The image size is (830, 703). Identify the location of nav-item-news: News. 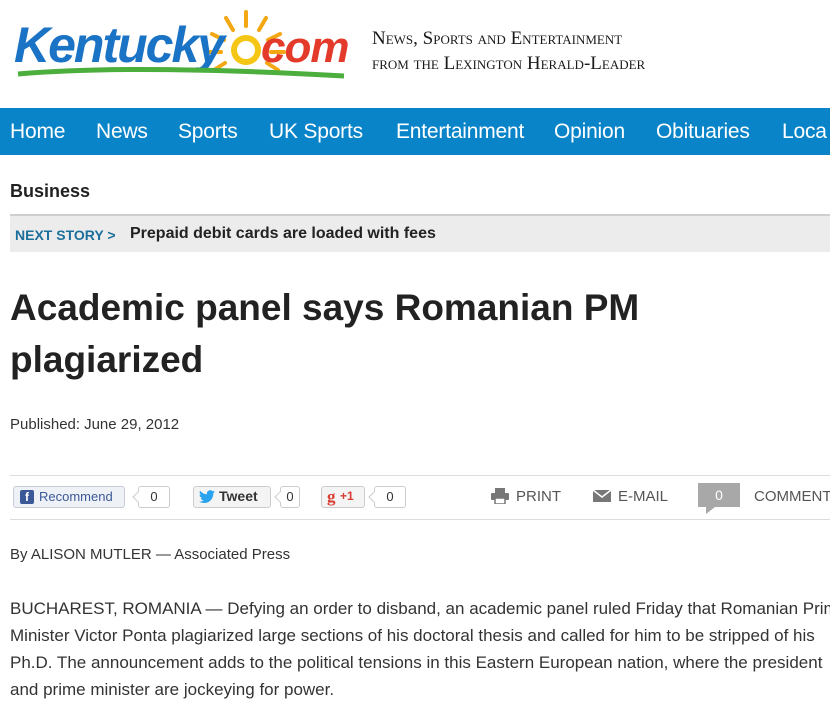
(122, 132).